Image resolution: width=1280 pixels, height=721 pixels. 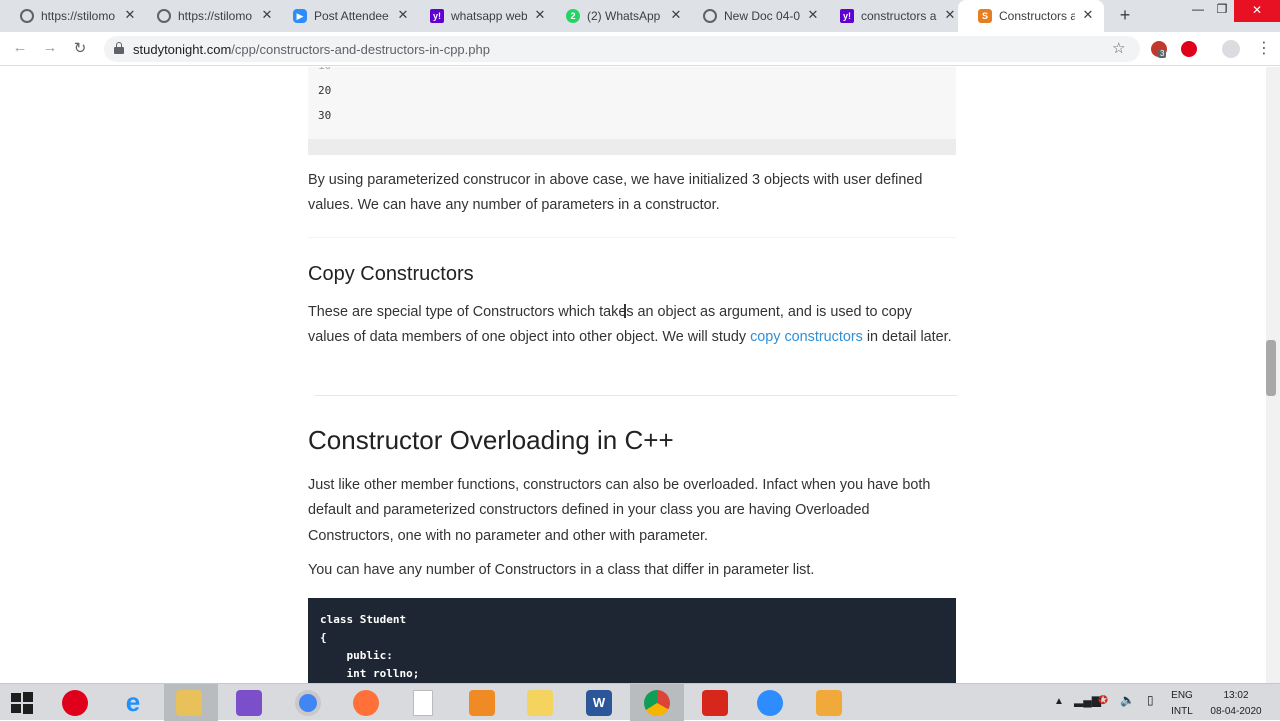 I want to click on restore-button: ❐, so click(x=1222, y=9).